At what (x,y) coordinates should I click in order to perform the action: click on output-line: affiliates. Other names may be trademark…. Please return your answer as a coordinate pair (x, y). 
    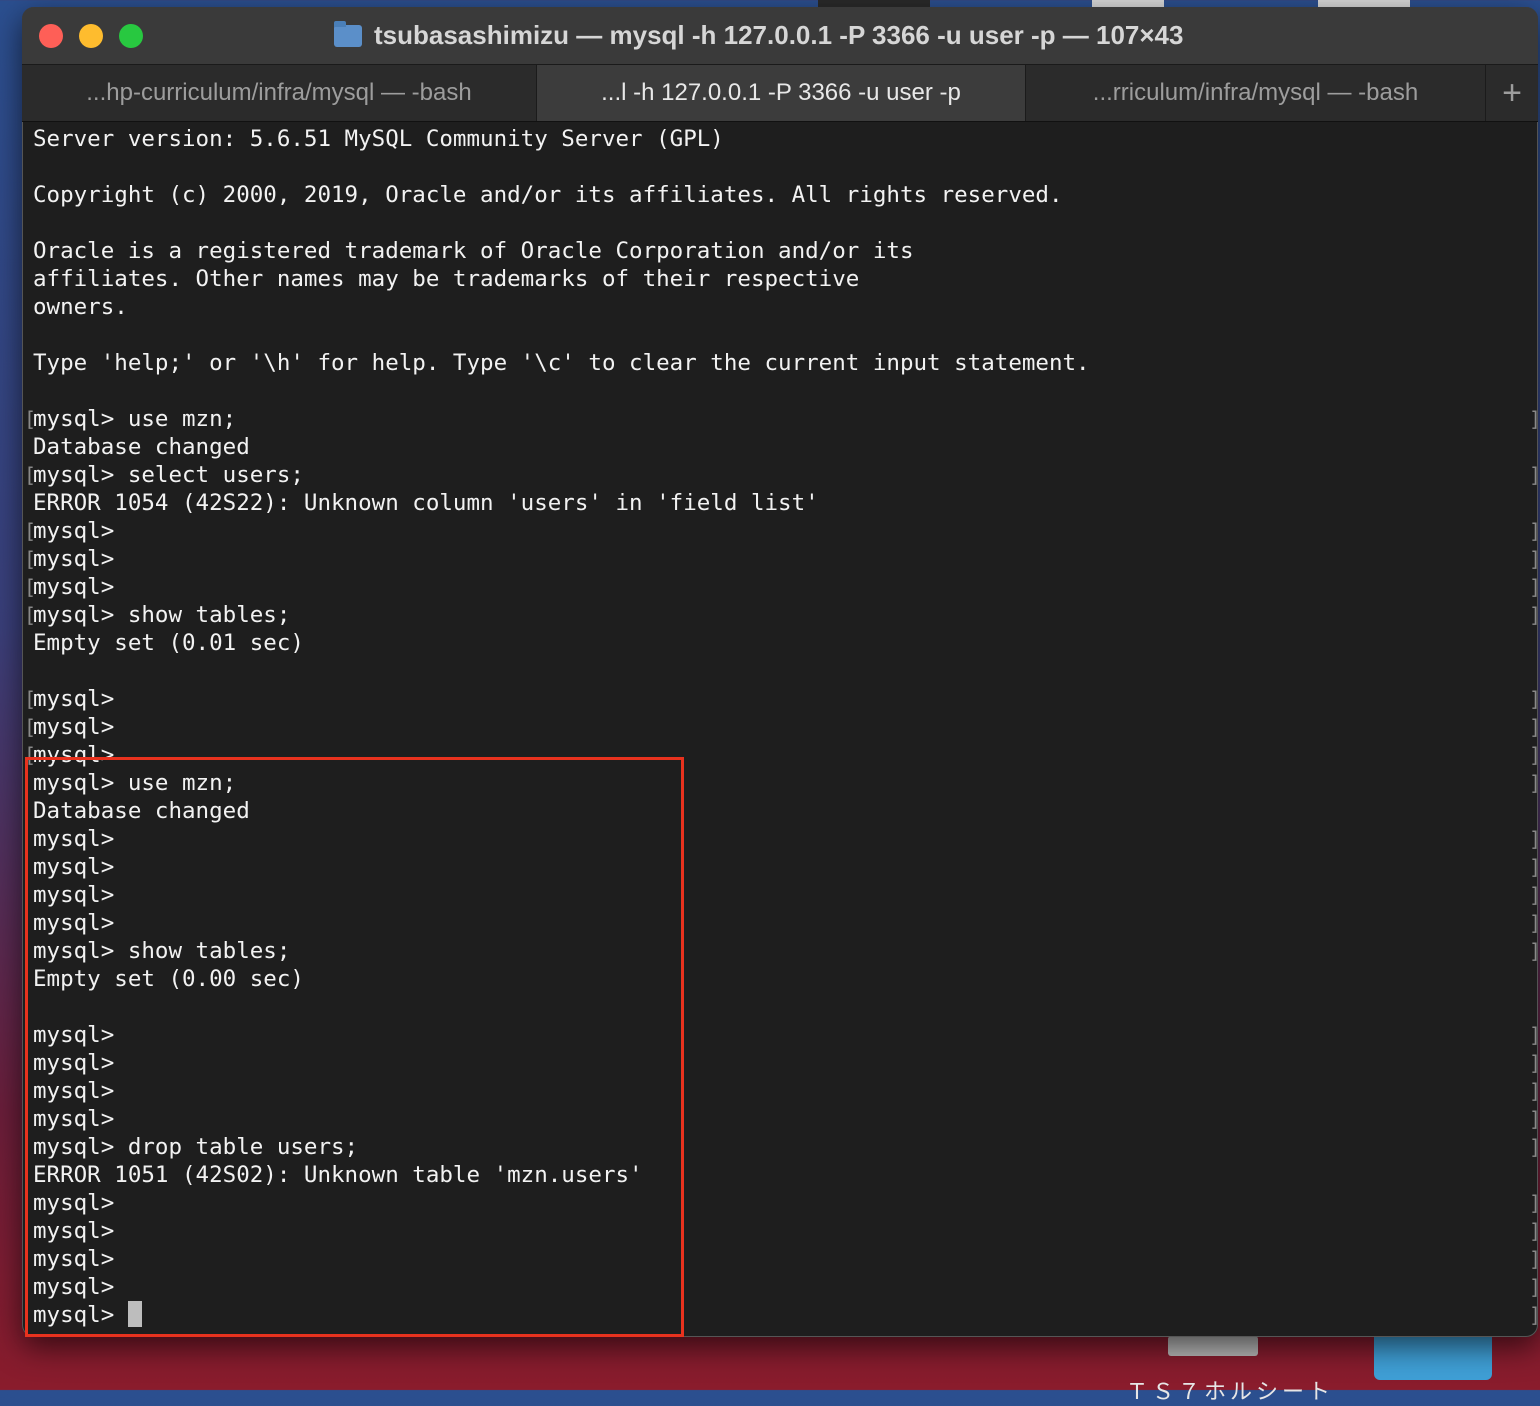
    Looking at the image, I should click on (785, 279).